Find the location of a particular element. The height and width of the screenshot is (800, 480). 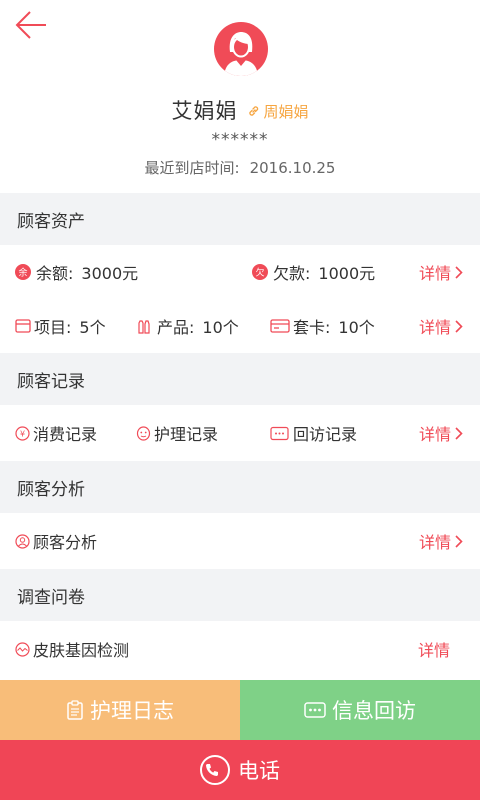

balance-detail-link: 详情 is located at coordinates (441, 272).